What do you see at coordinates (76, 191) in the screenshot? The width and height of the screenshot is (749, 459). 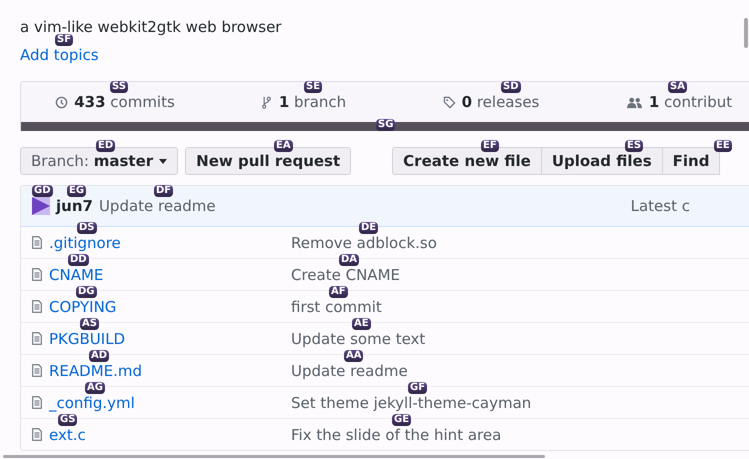 I see `hint-label: EG` at bounding box center [76, 191].